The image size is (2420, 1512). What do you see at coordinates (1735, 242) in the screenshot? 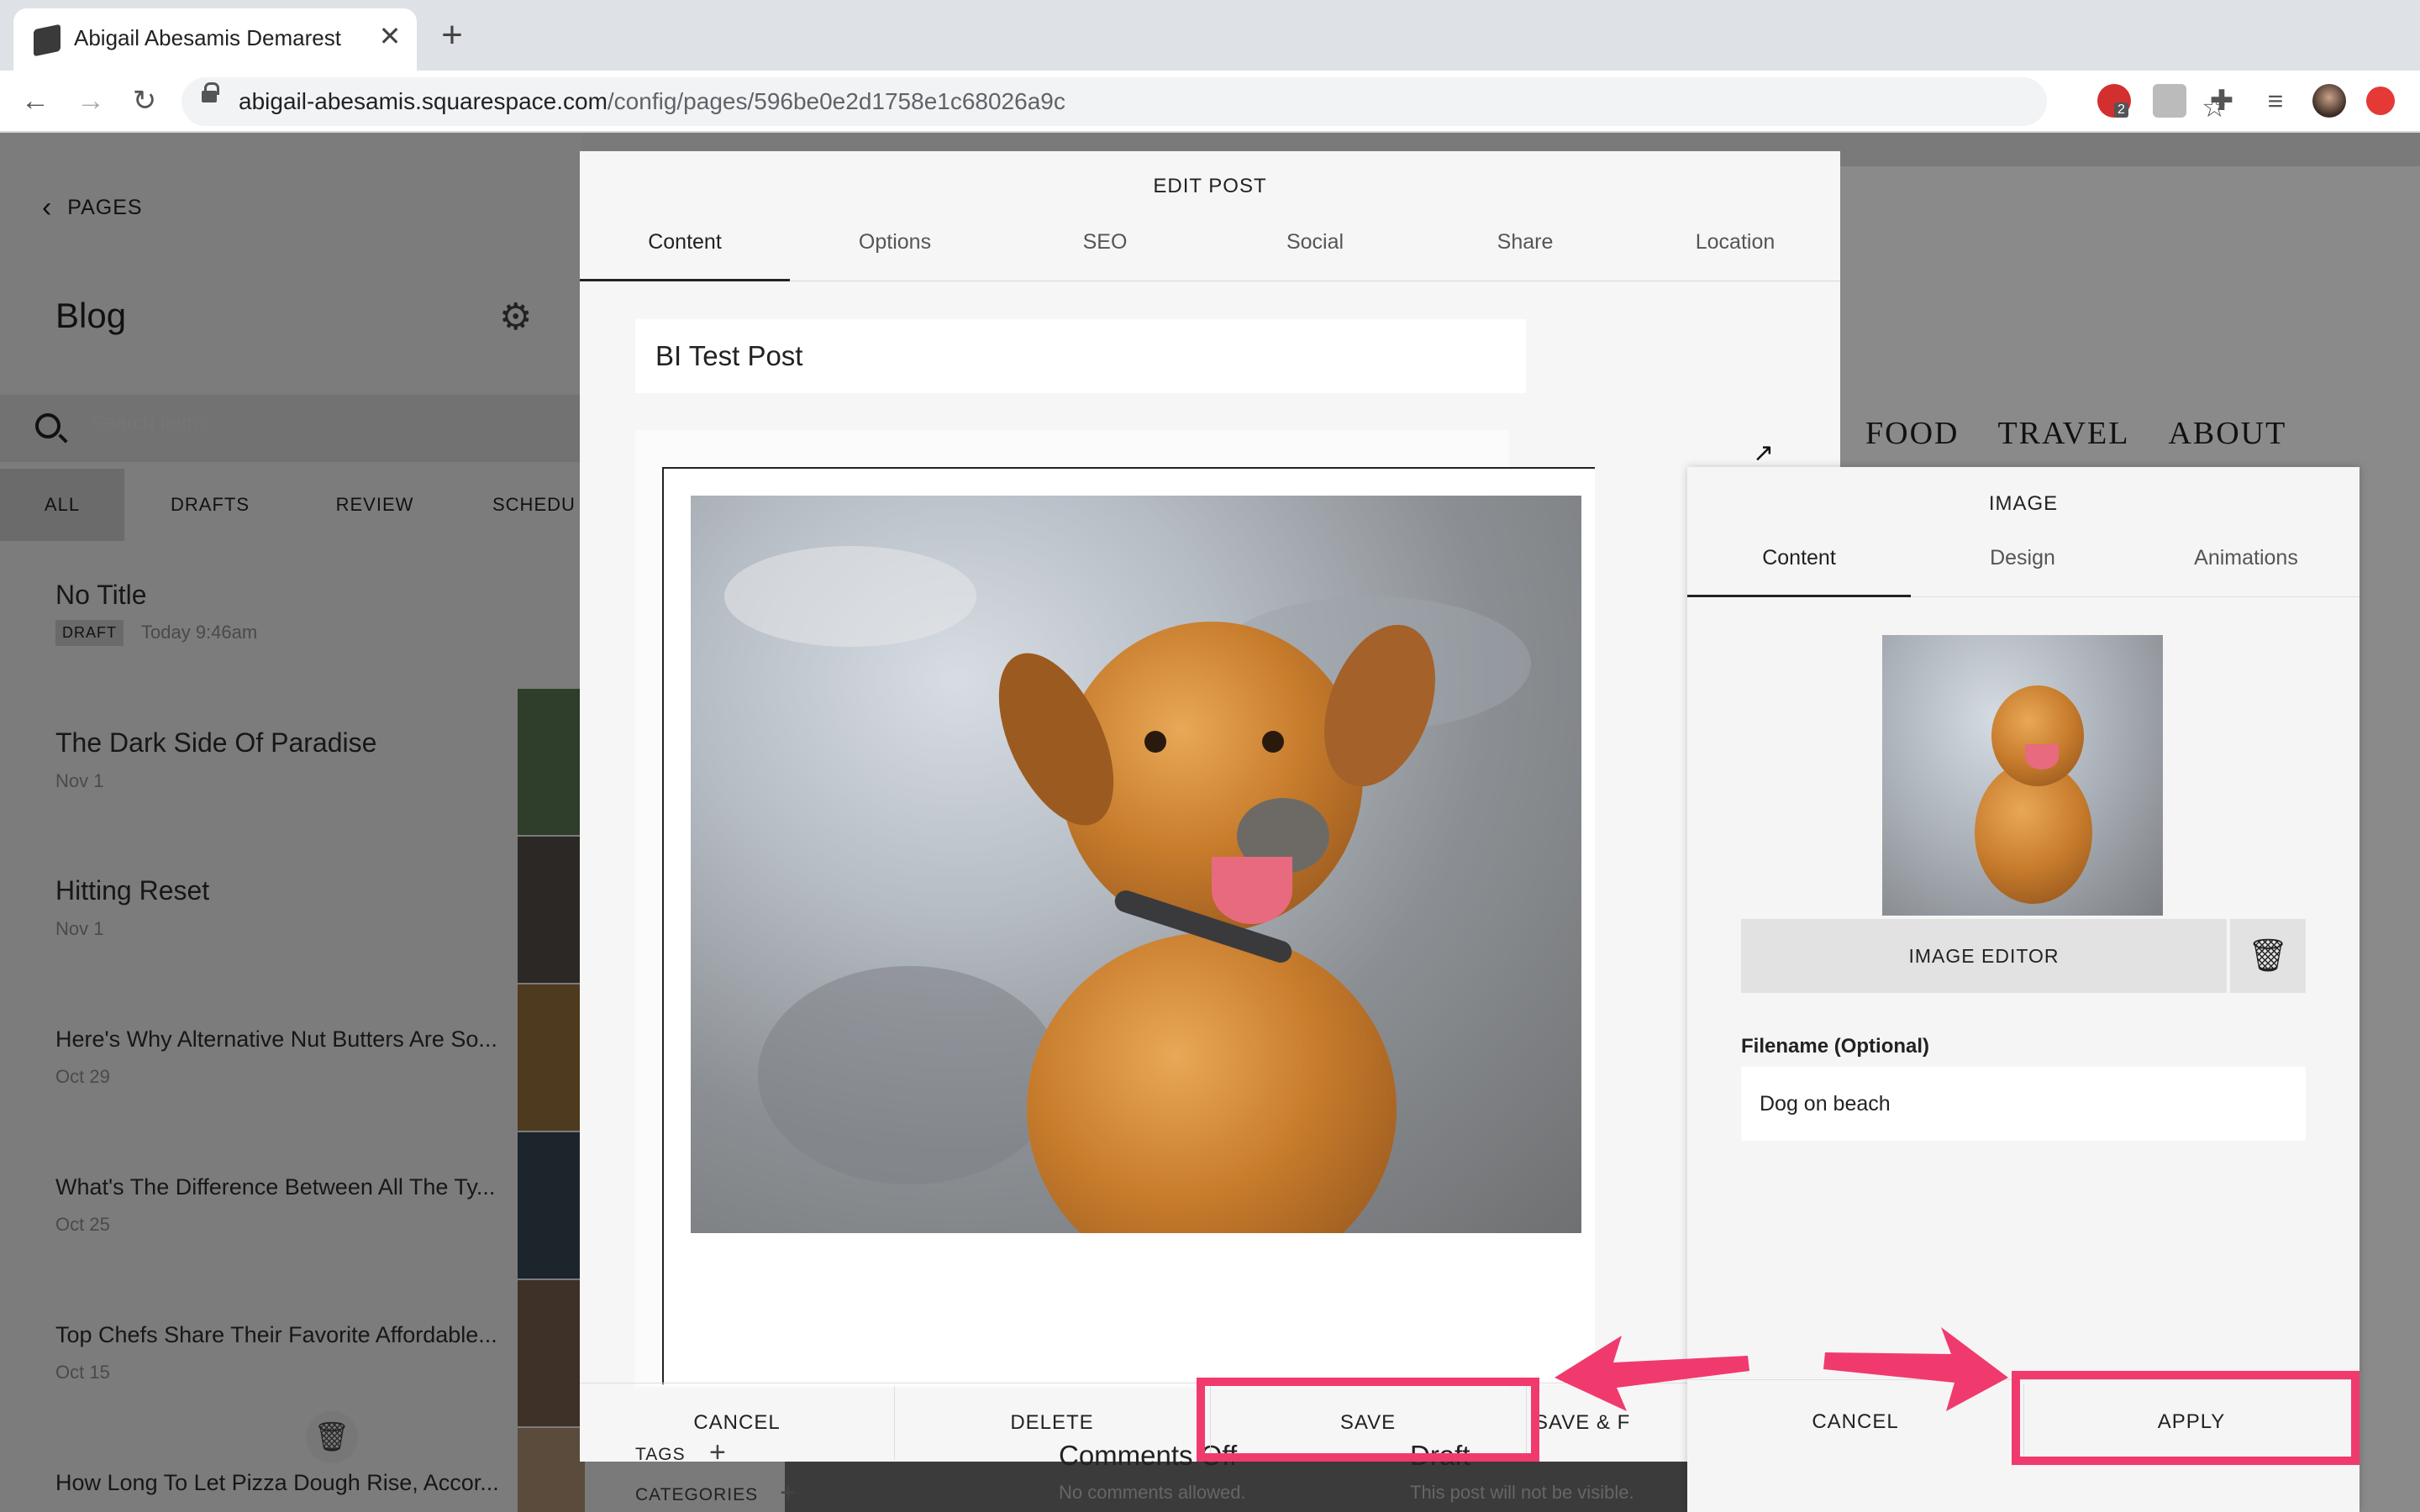
I see `tab-location: Location` at bounding box center [1735, 242].